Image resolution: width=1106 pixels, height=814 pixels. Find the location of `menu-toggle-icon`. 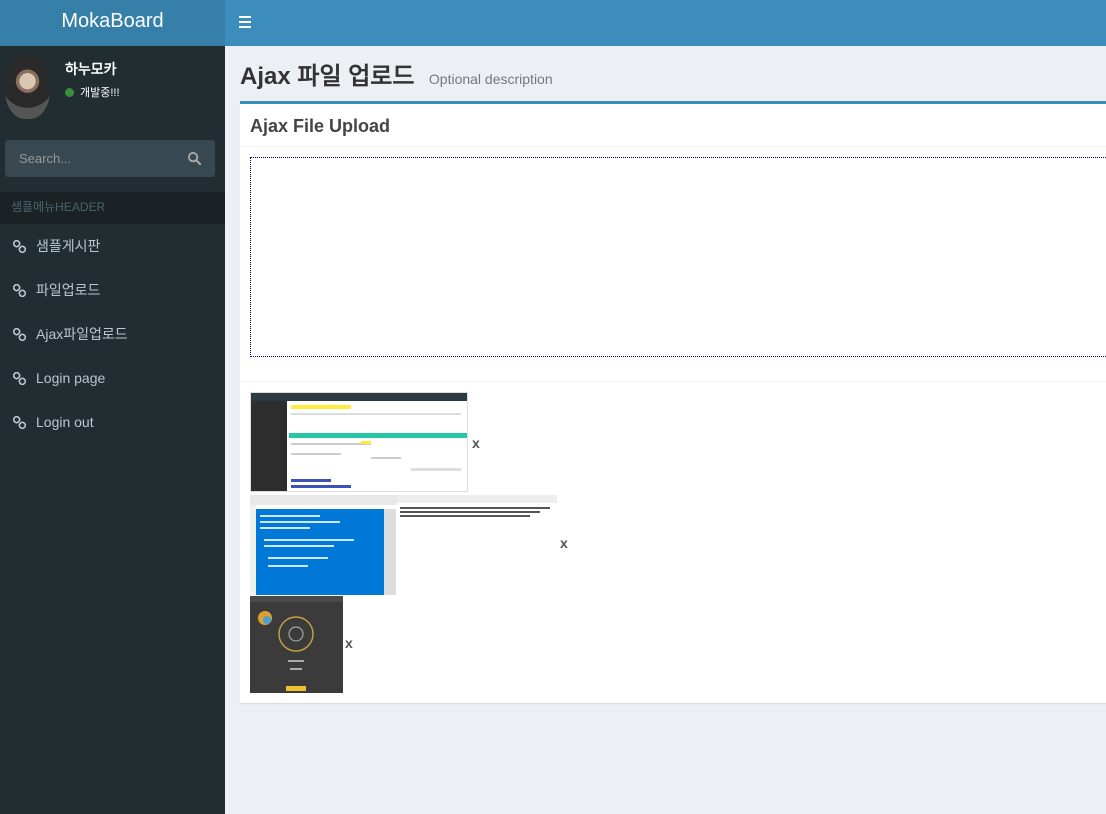

menu-toggle-icon is located at coordinates (246, 22).